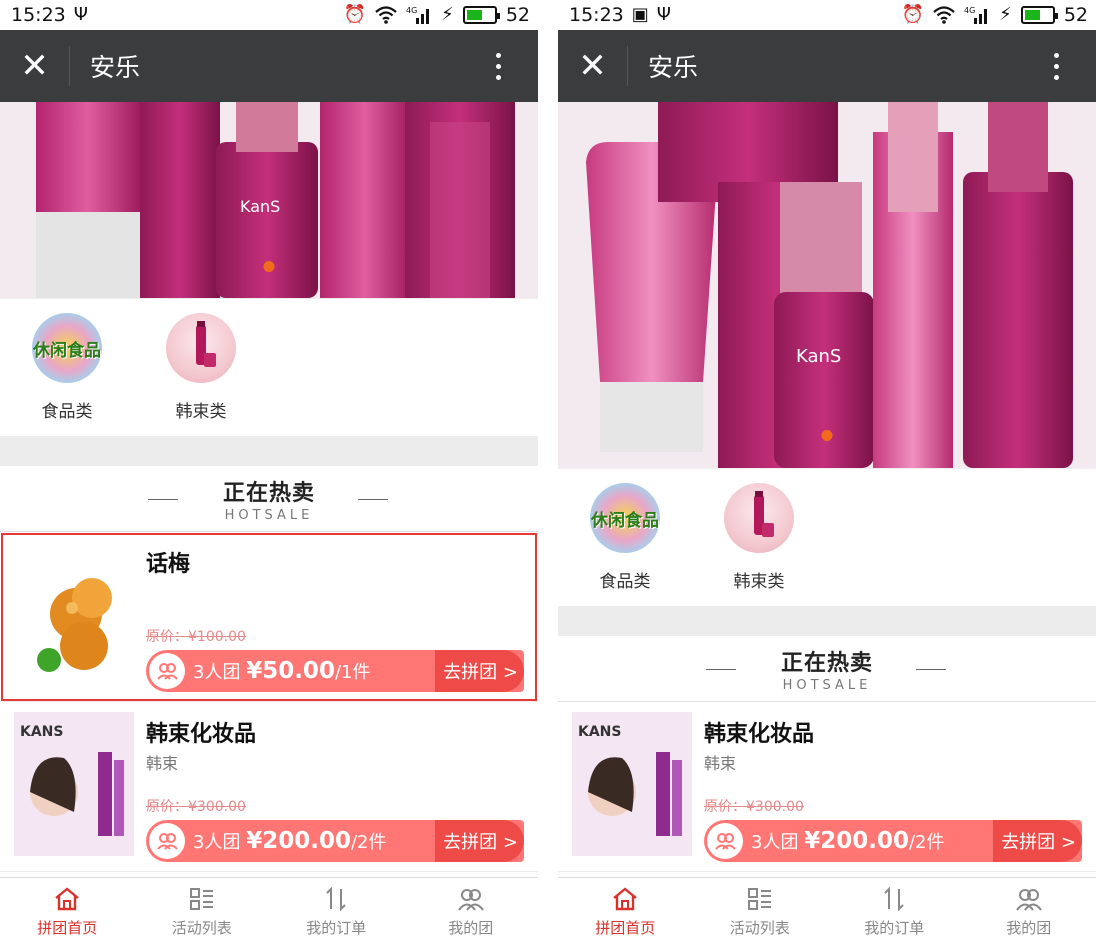  What do you see at coordinates (80, 14) in the screenshot?
I see `usb-icon: Ψ` at bounding box center [80, 14].